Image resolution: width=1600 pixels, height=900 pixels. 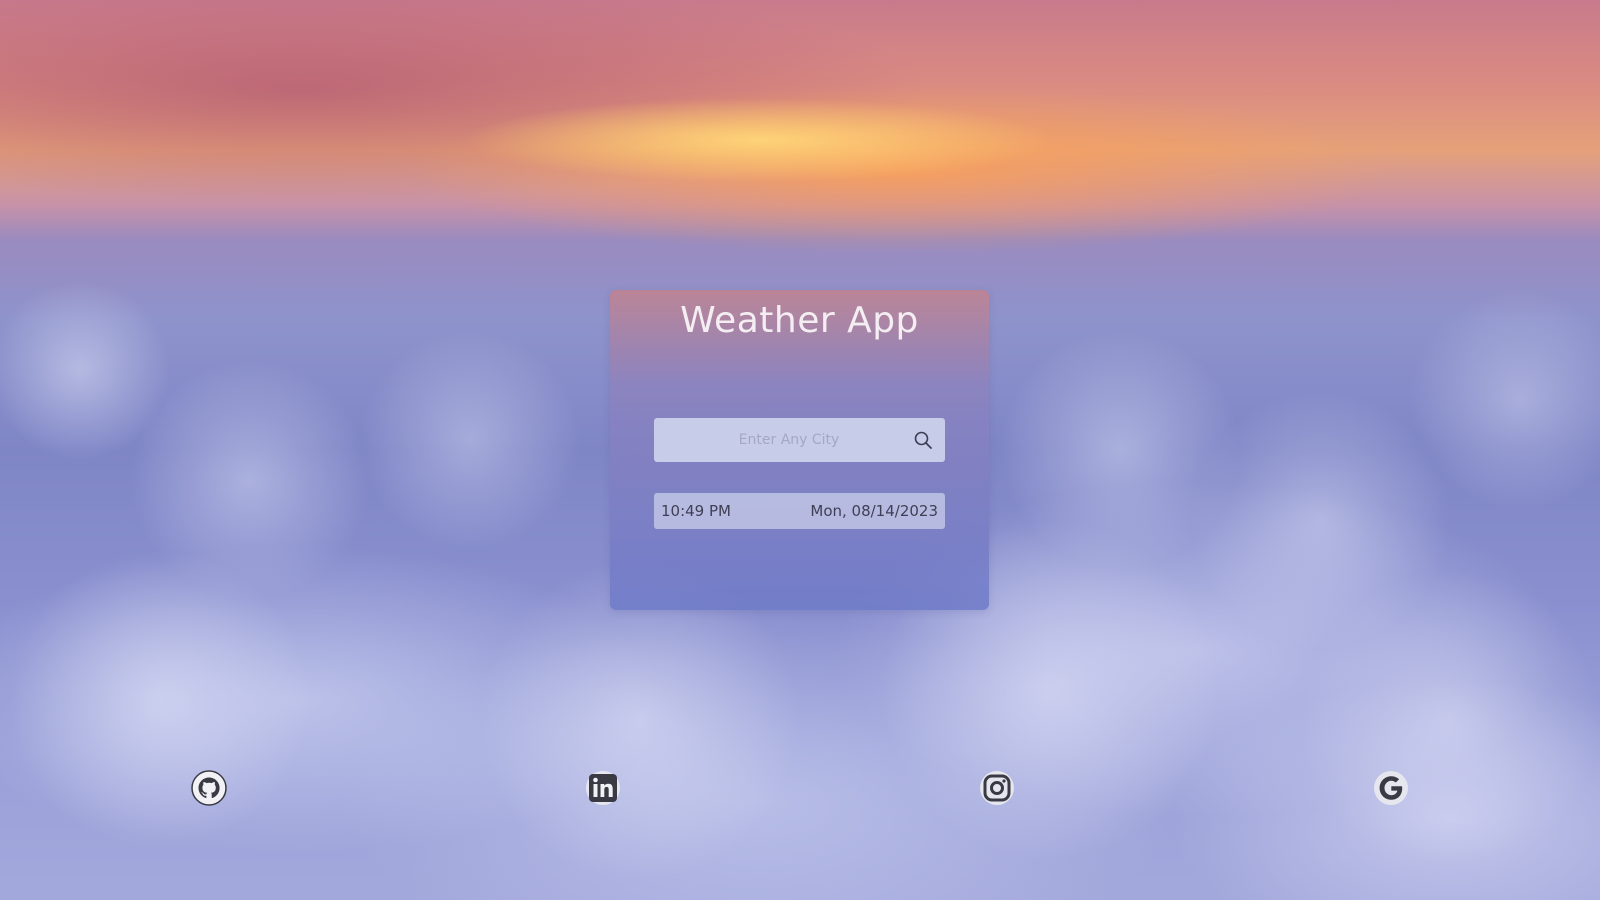 I want to click on datetime-bar: 10:49 PM Mon, 08/14/2023, so click(x=799, y=511).